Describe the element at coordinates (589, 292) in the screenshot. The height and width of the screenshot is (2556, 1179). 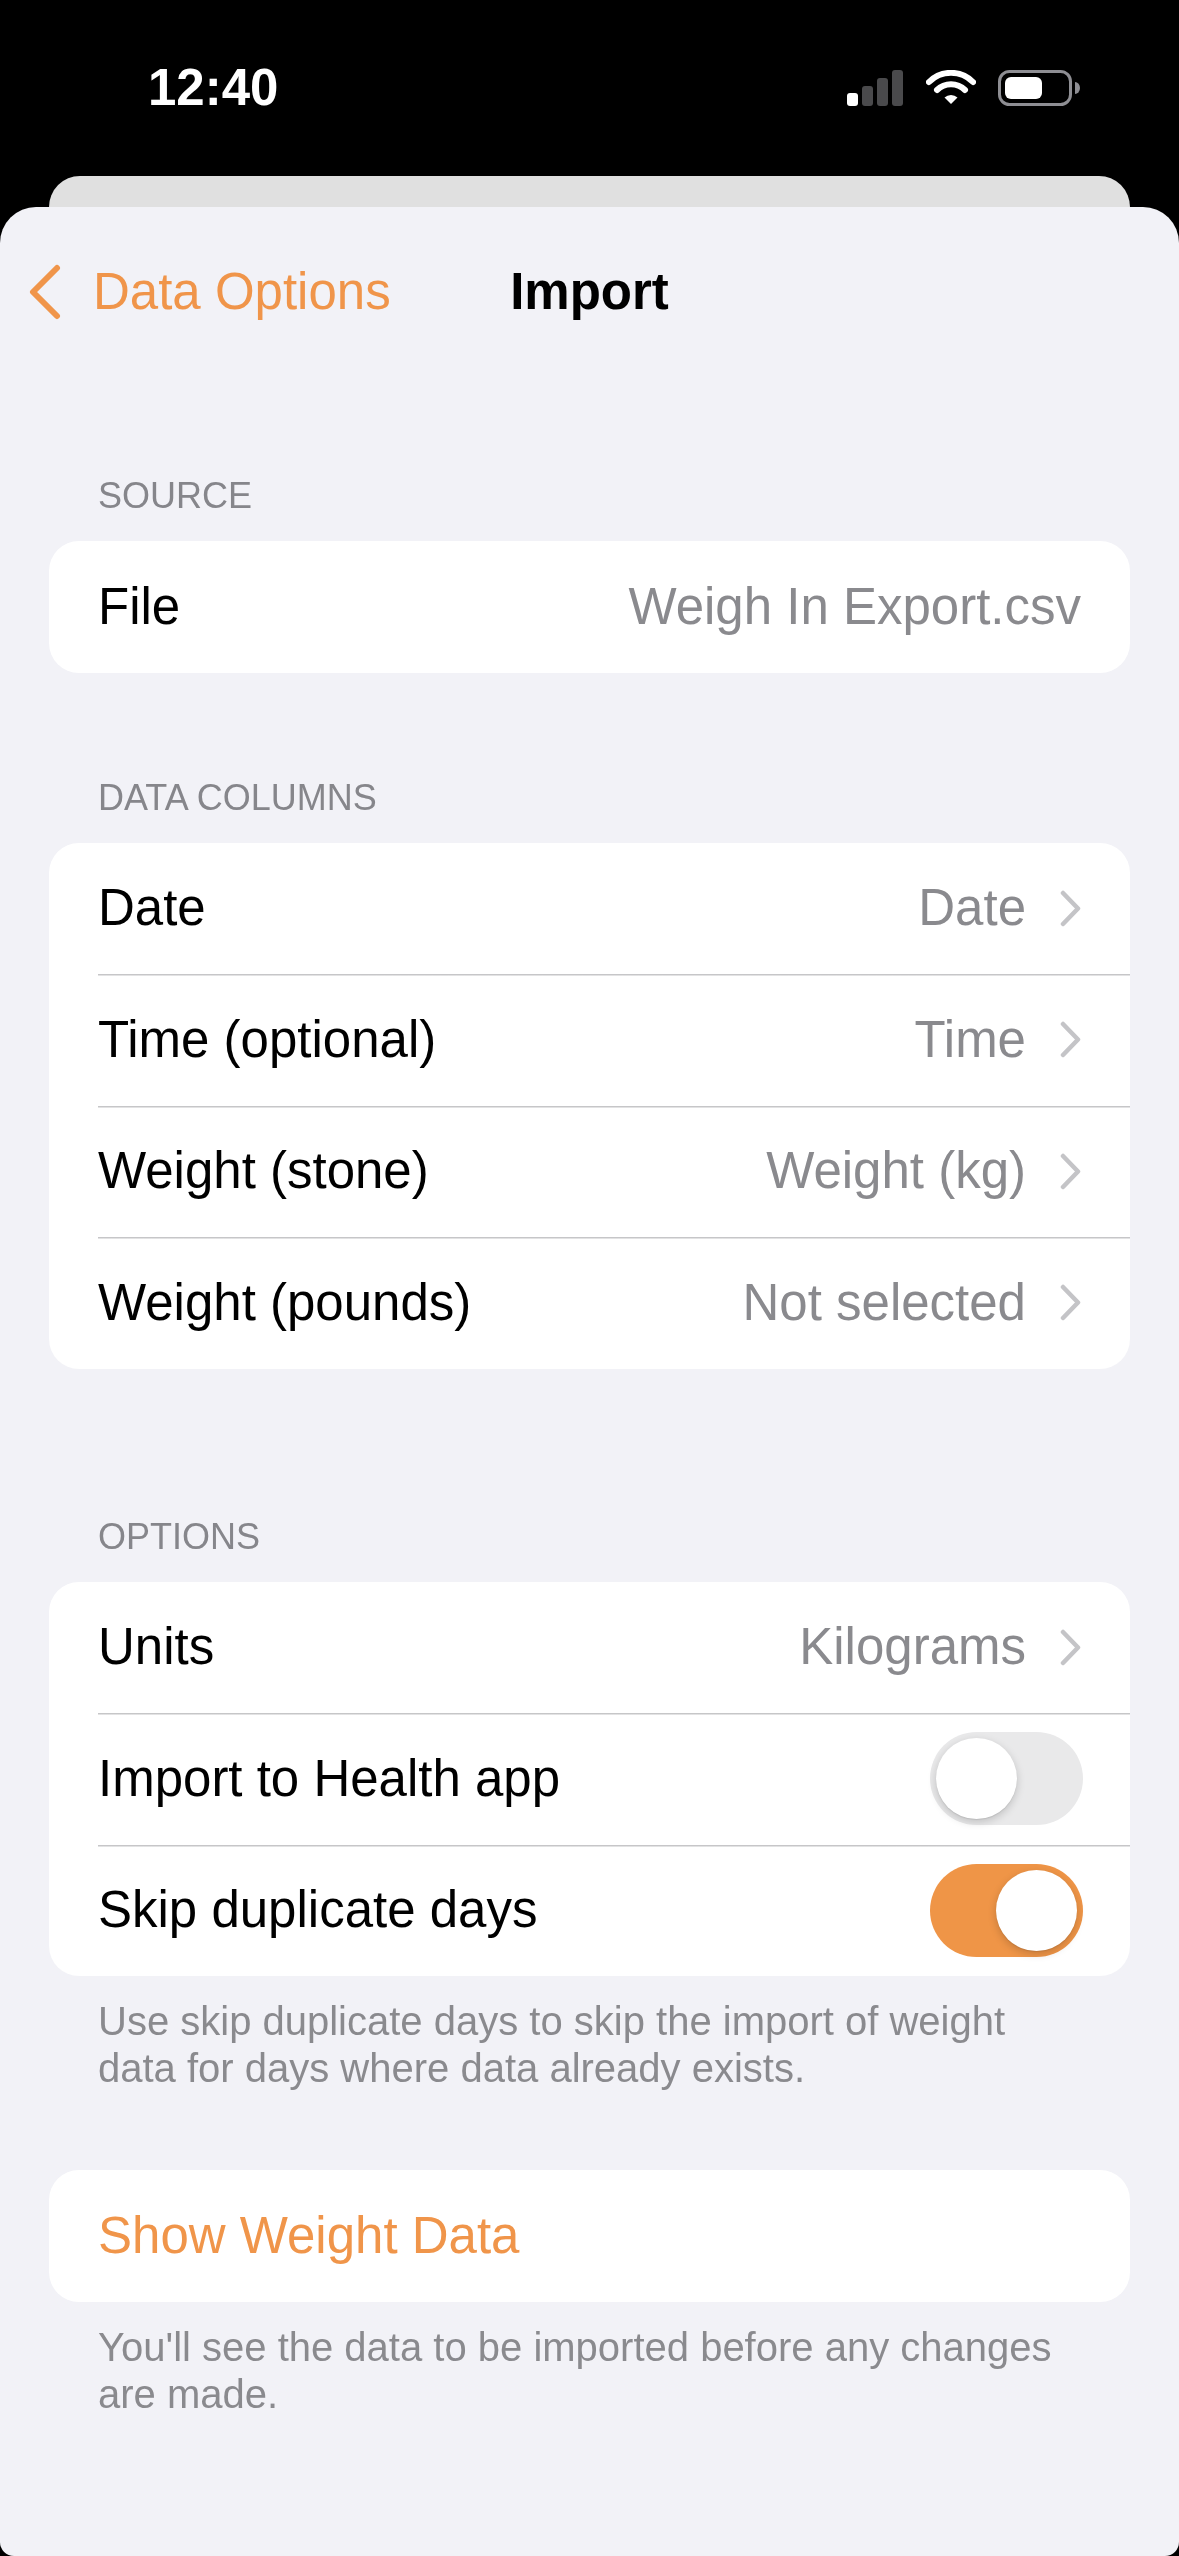
I see `nav-title: Import` at that location.